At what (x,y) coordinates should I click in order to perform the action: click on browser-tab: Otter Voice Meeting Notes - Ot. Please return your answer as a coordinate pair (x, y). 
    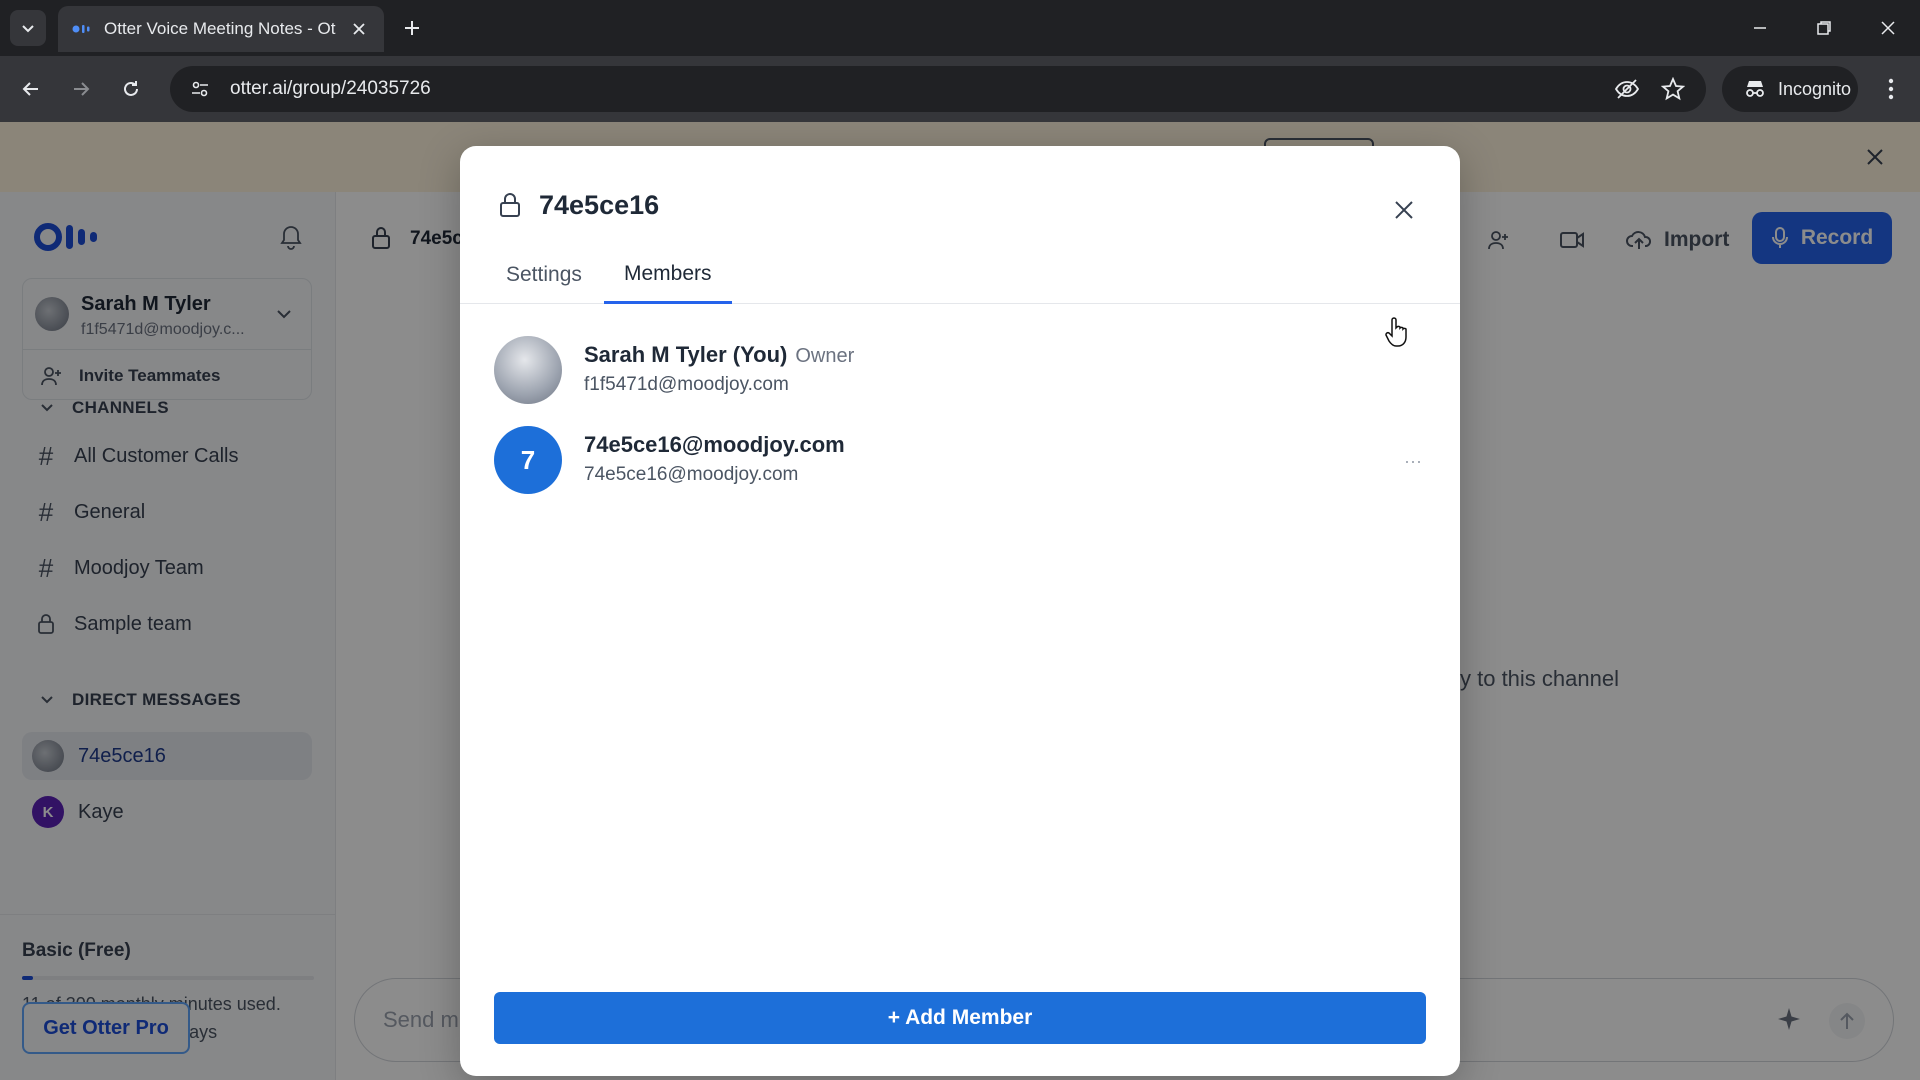
    Looking at the image, I should click on (221, 29).